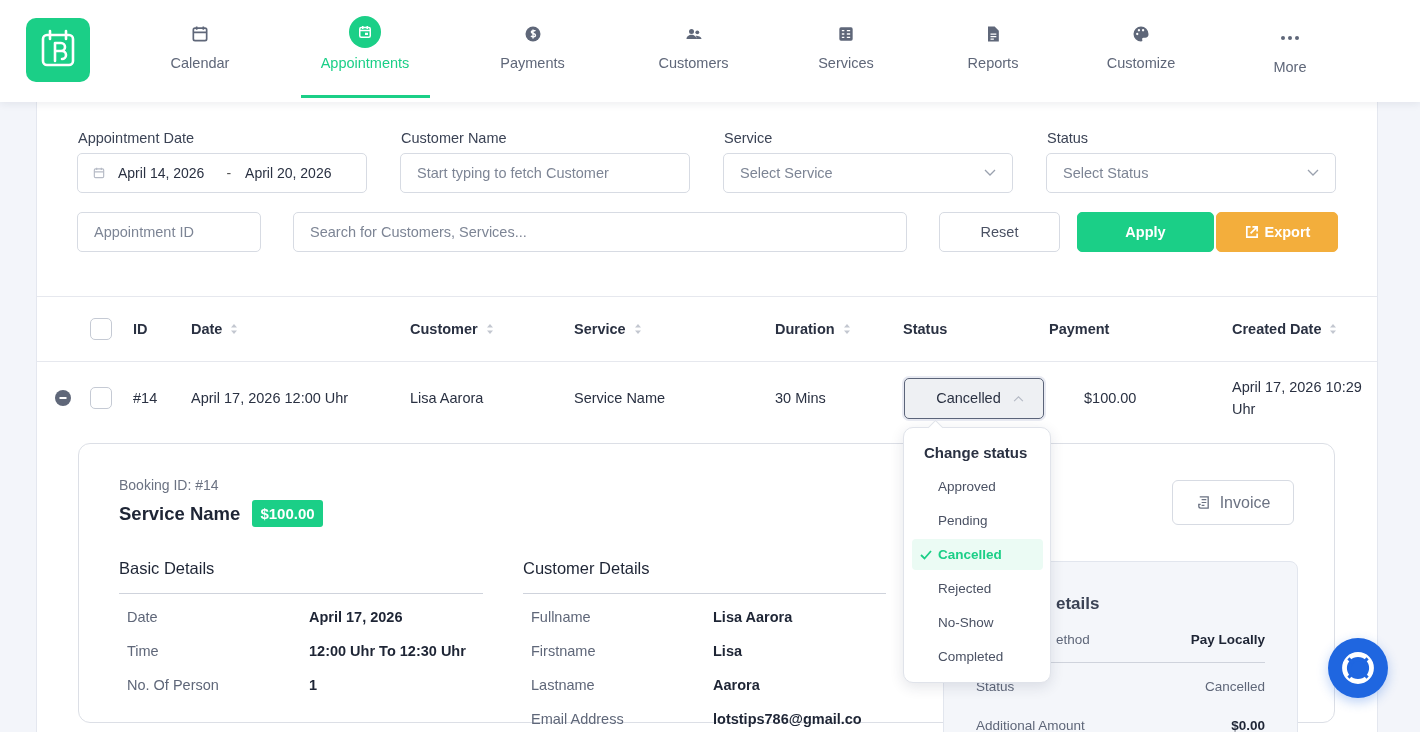  What do you see at coordinates (977, 588) in the screenshot?
I see `menu-item: Rejected` at bounding box center [977, 588].